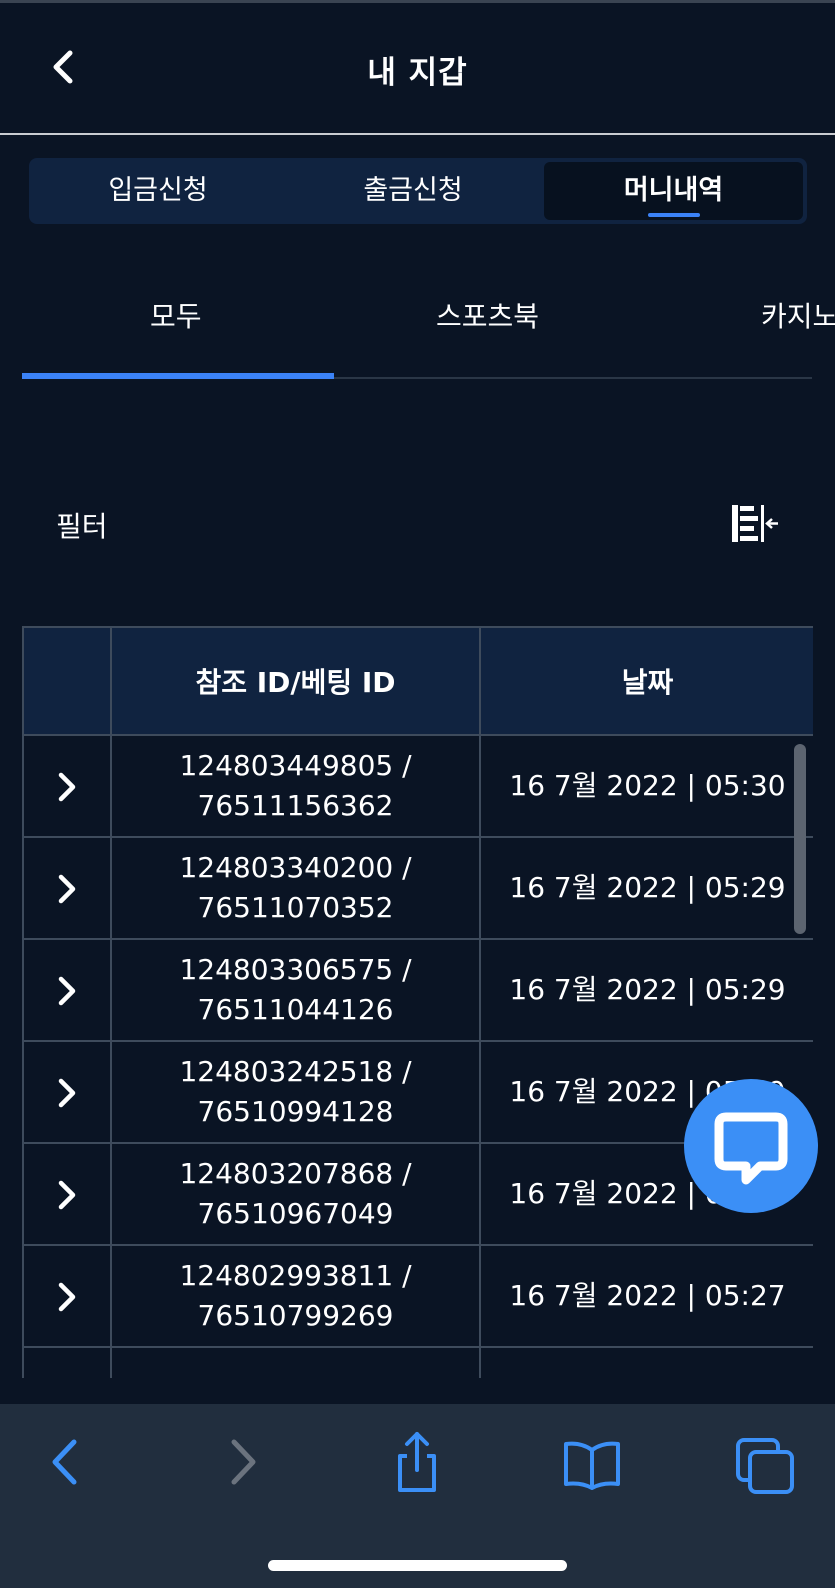 This screenshot has width=835, height=1588. I want to click on table-header-row: 참조 ID/베팅 ID 날짜, so click(417, 681).